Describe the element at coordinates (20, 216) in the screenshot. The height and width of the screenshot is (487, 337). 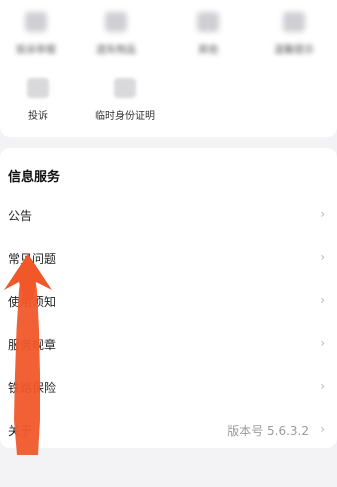
I see `row-label: 公告` at that location.